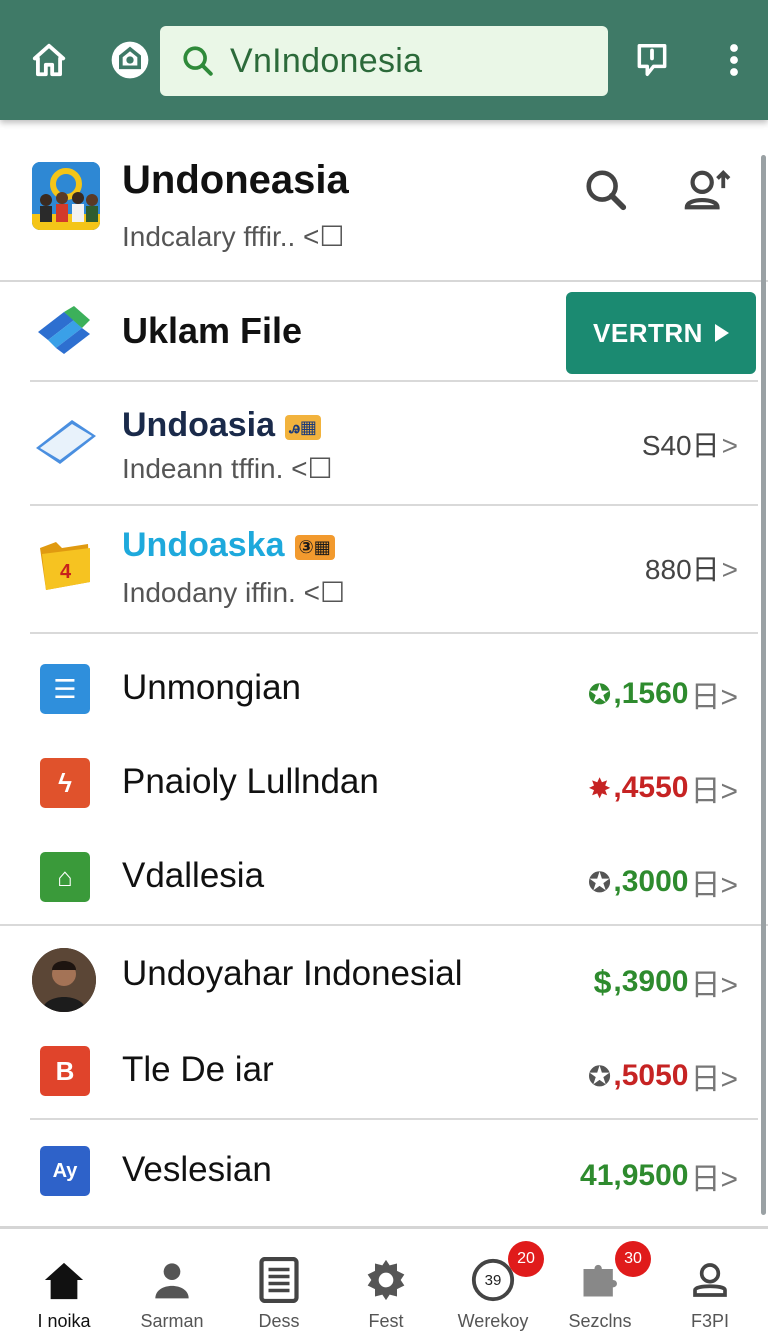 This screenshot has height=1344, width=768. Describe the element at coordinates (663, 694) in the screenshot. I see `item-value: ✪ ,1560 日>` at that location.